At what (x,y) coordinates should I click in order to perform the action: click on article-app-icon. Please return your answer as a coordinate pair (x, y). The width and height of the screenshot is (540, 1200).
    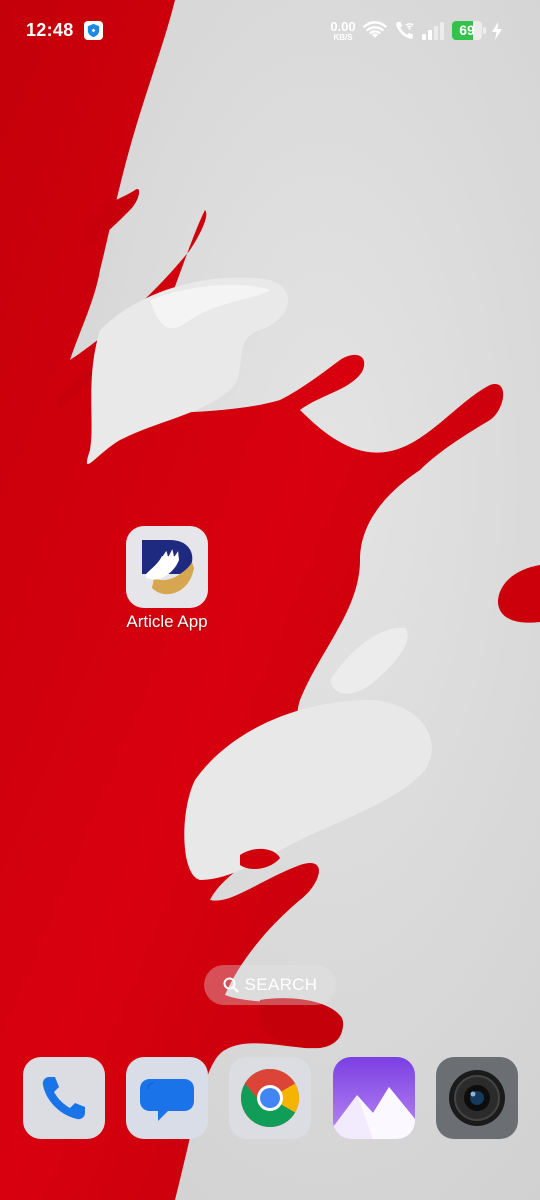
    Looking at the image, I should click on (167, 567).